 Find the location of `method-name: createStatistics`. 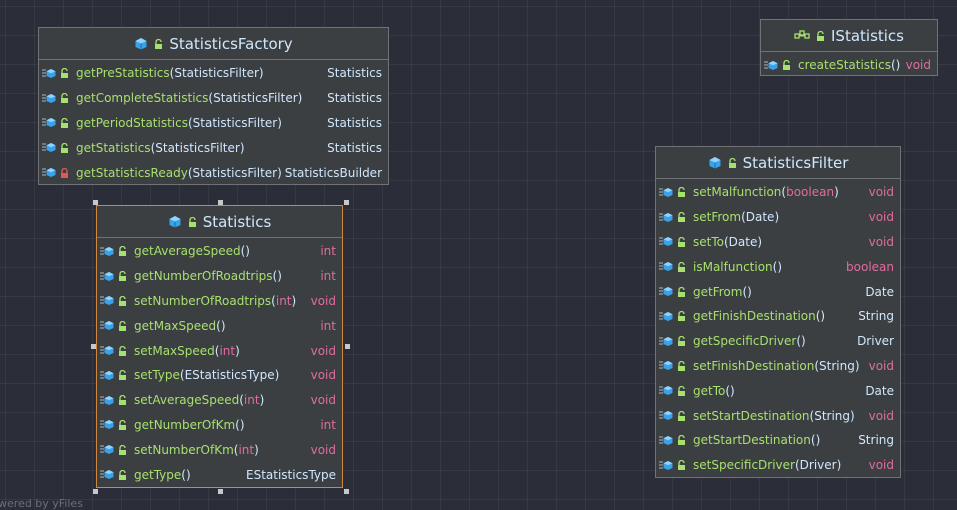

method-name: createStatistics is located at coordinates (844, 65).